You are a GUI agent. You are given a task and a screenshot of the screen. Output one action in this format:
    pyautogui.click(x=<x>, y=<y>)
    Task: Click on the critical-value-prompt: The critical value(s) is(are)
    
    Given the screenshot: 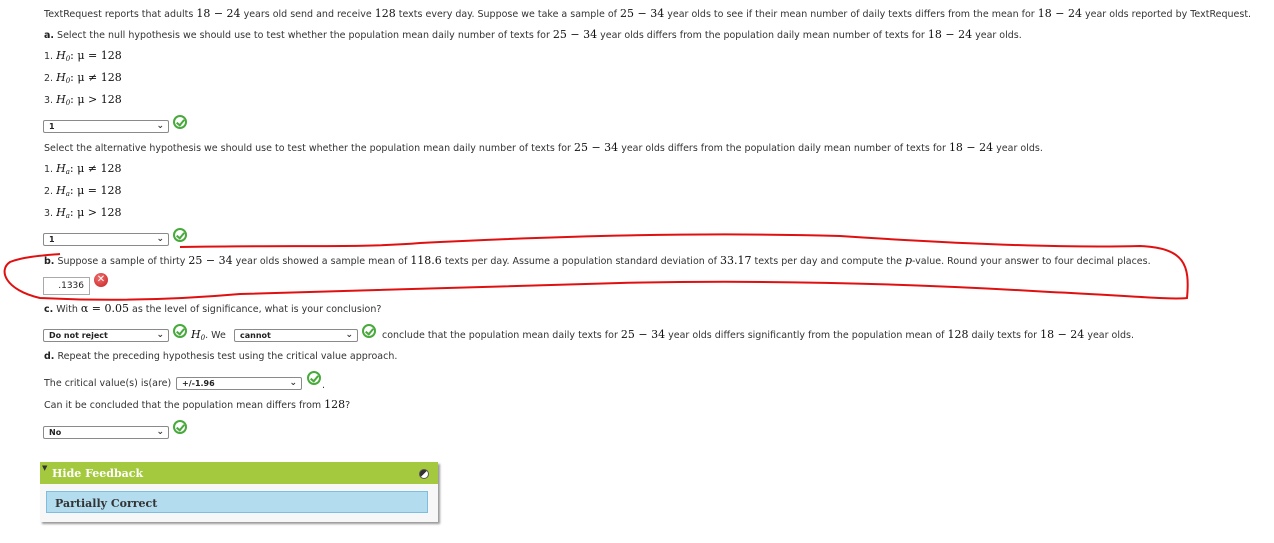 What is the action you would take?
    pyautogui.click(x=108, y=383)
    